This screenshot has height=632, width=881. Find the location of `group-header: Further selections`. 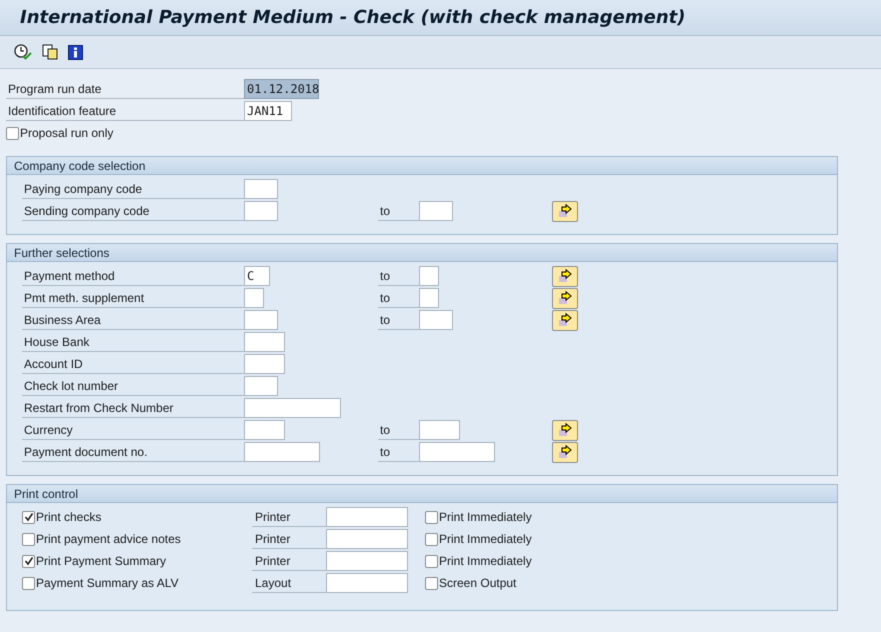

group-header: Further selections is located at coordinates (422, 253).